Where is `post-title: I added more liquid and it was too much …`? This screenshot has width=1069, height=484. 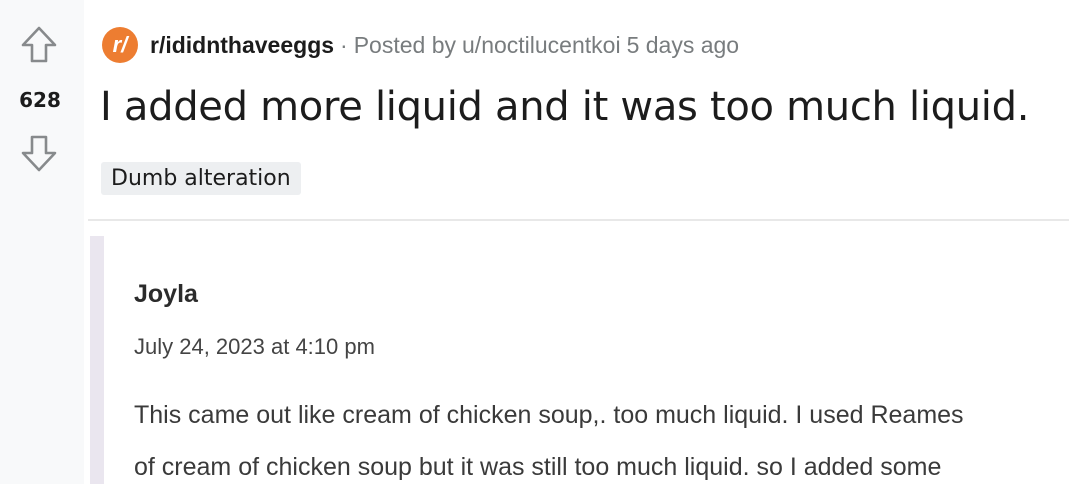
post-title: I added more liquid and it was too much … is located at coordinates (564, 107).